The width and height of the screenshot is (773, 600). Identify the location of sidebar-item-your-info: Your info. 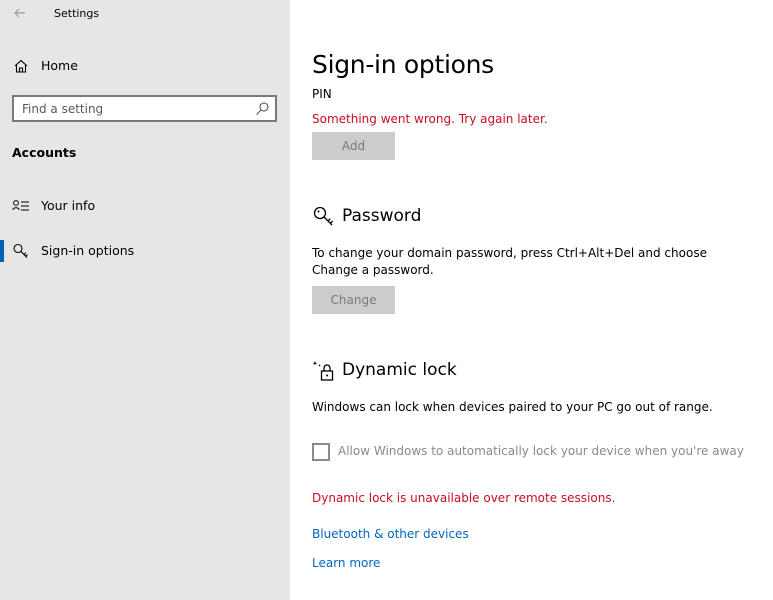
(145, 206).